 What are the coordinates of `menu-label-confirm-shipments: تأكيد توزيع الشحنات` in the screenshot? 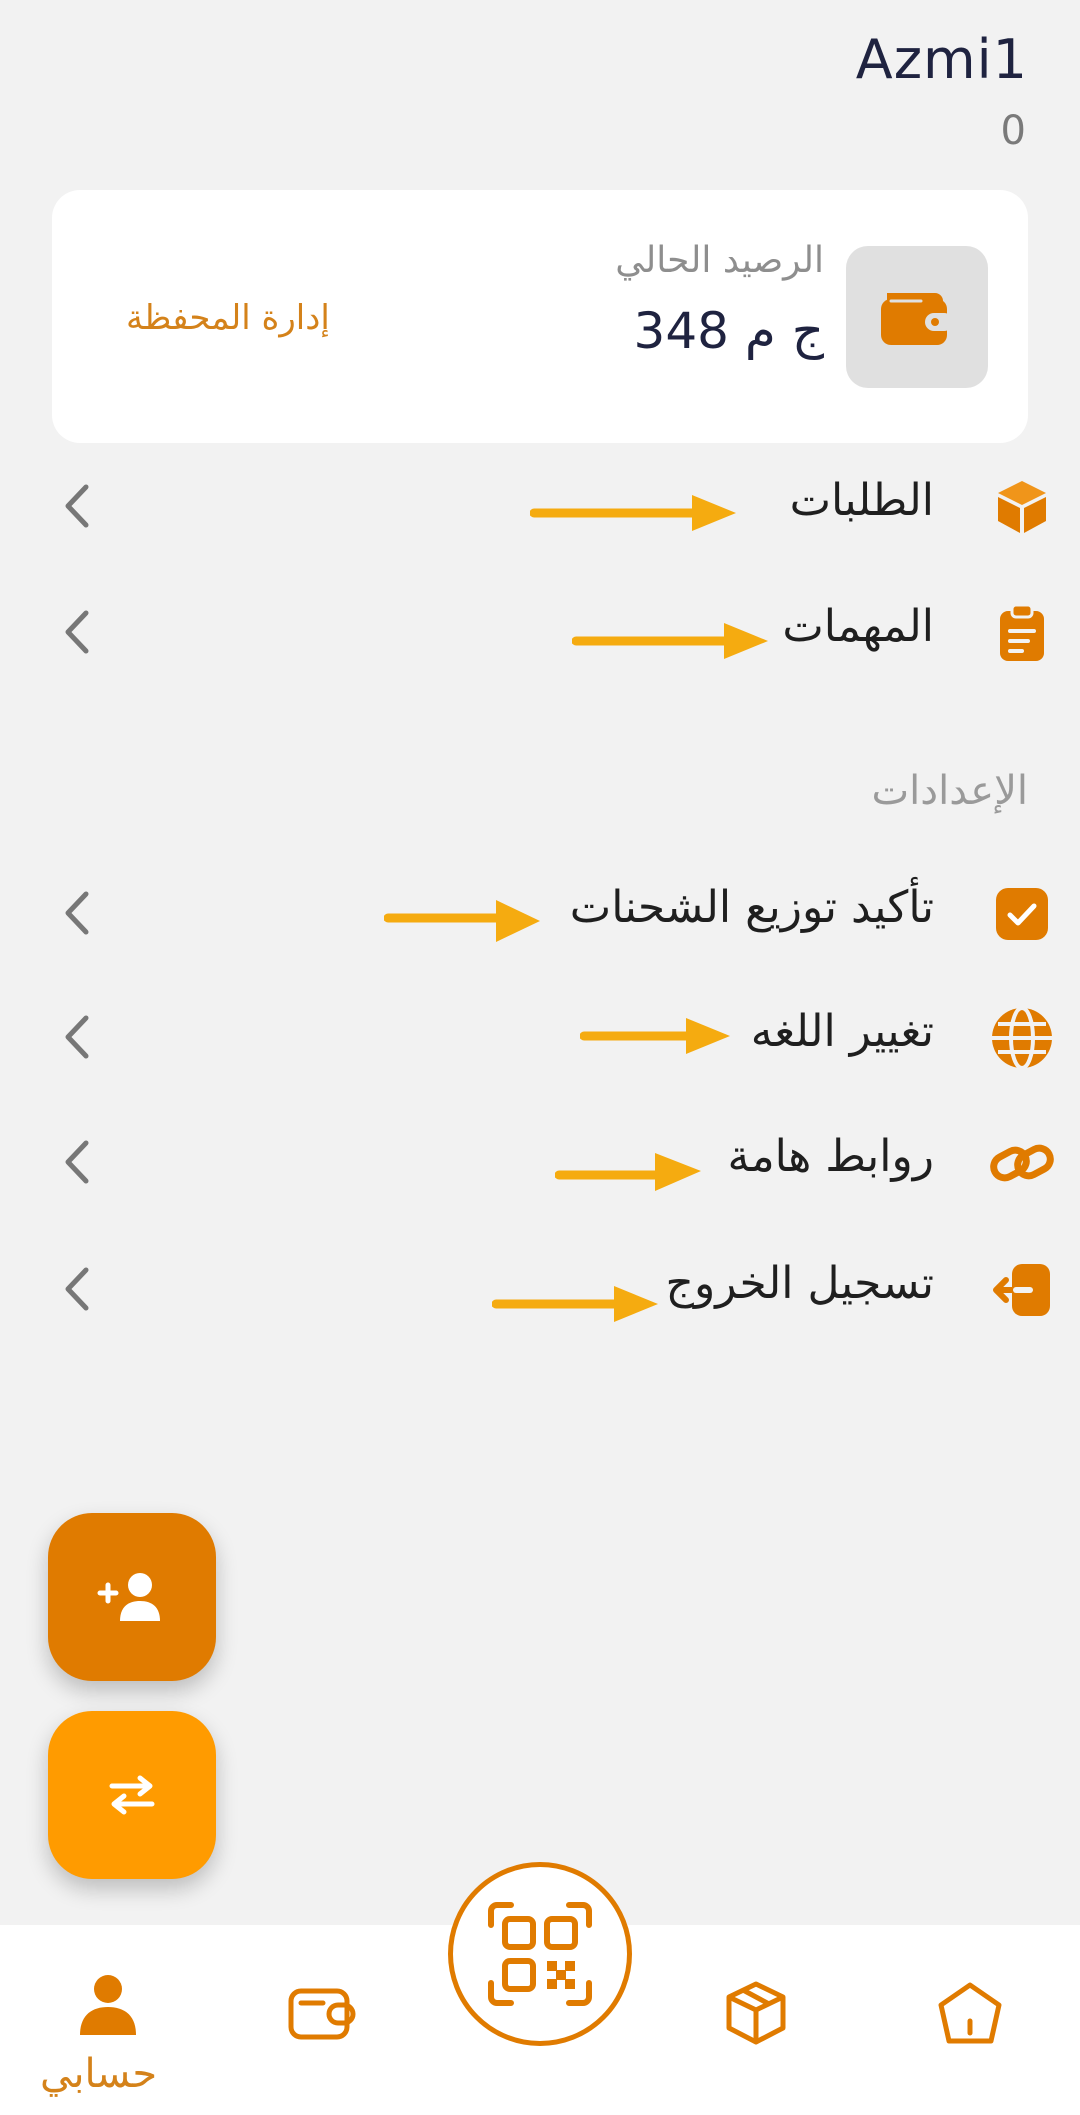 It's located at (751, 907).